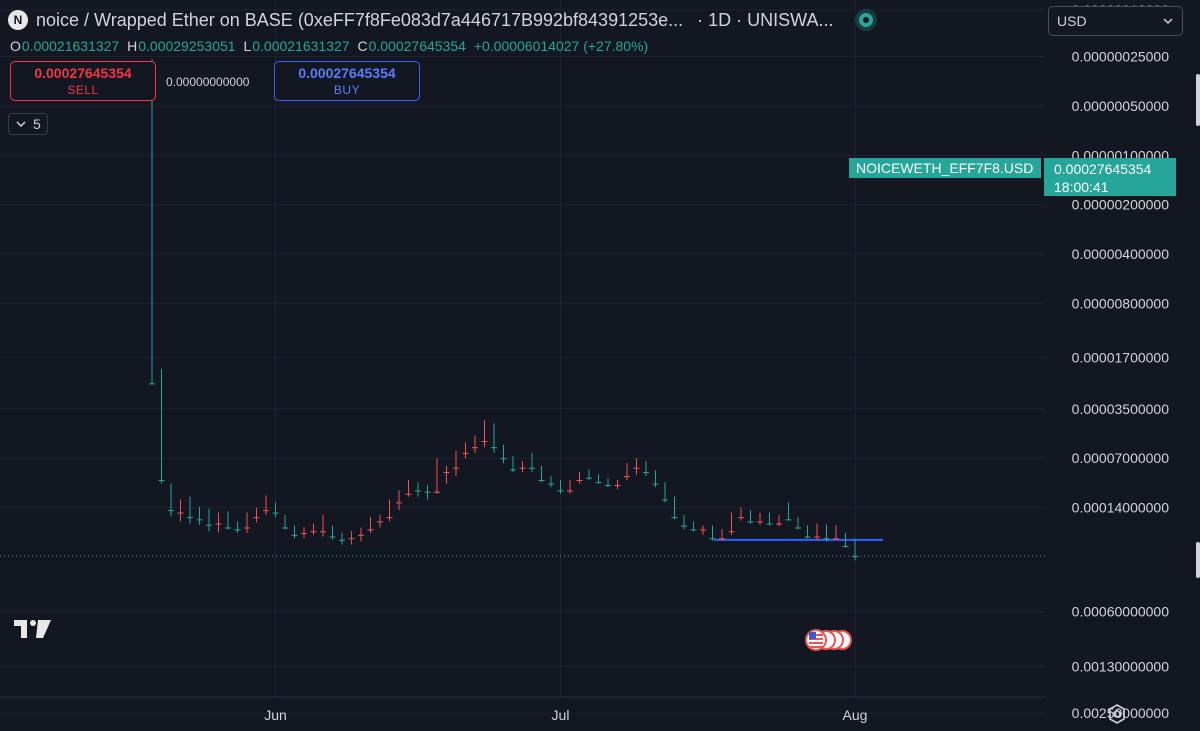 The image size is (1200, 731). What do you see at coordinates (1198, 560) in the screenshot?
I see `right-edge-scroll-handle-lower` at bounding box center [1198, 560].